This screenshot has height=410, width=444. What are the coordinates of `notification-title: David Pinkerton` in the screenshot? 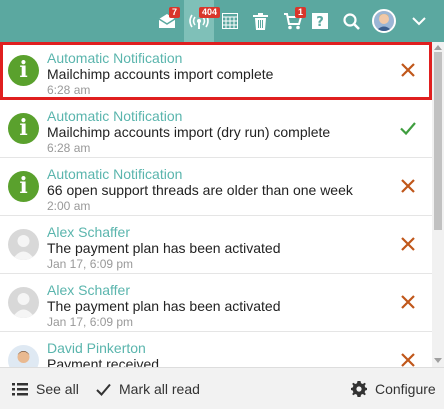 It's located at (96, 348).